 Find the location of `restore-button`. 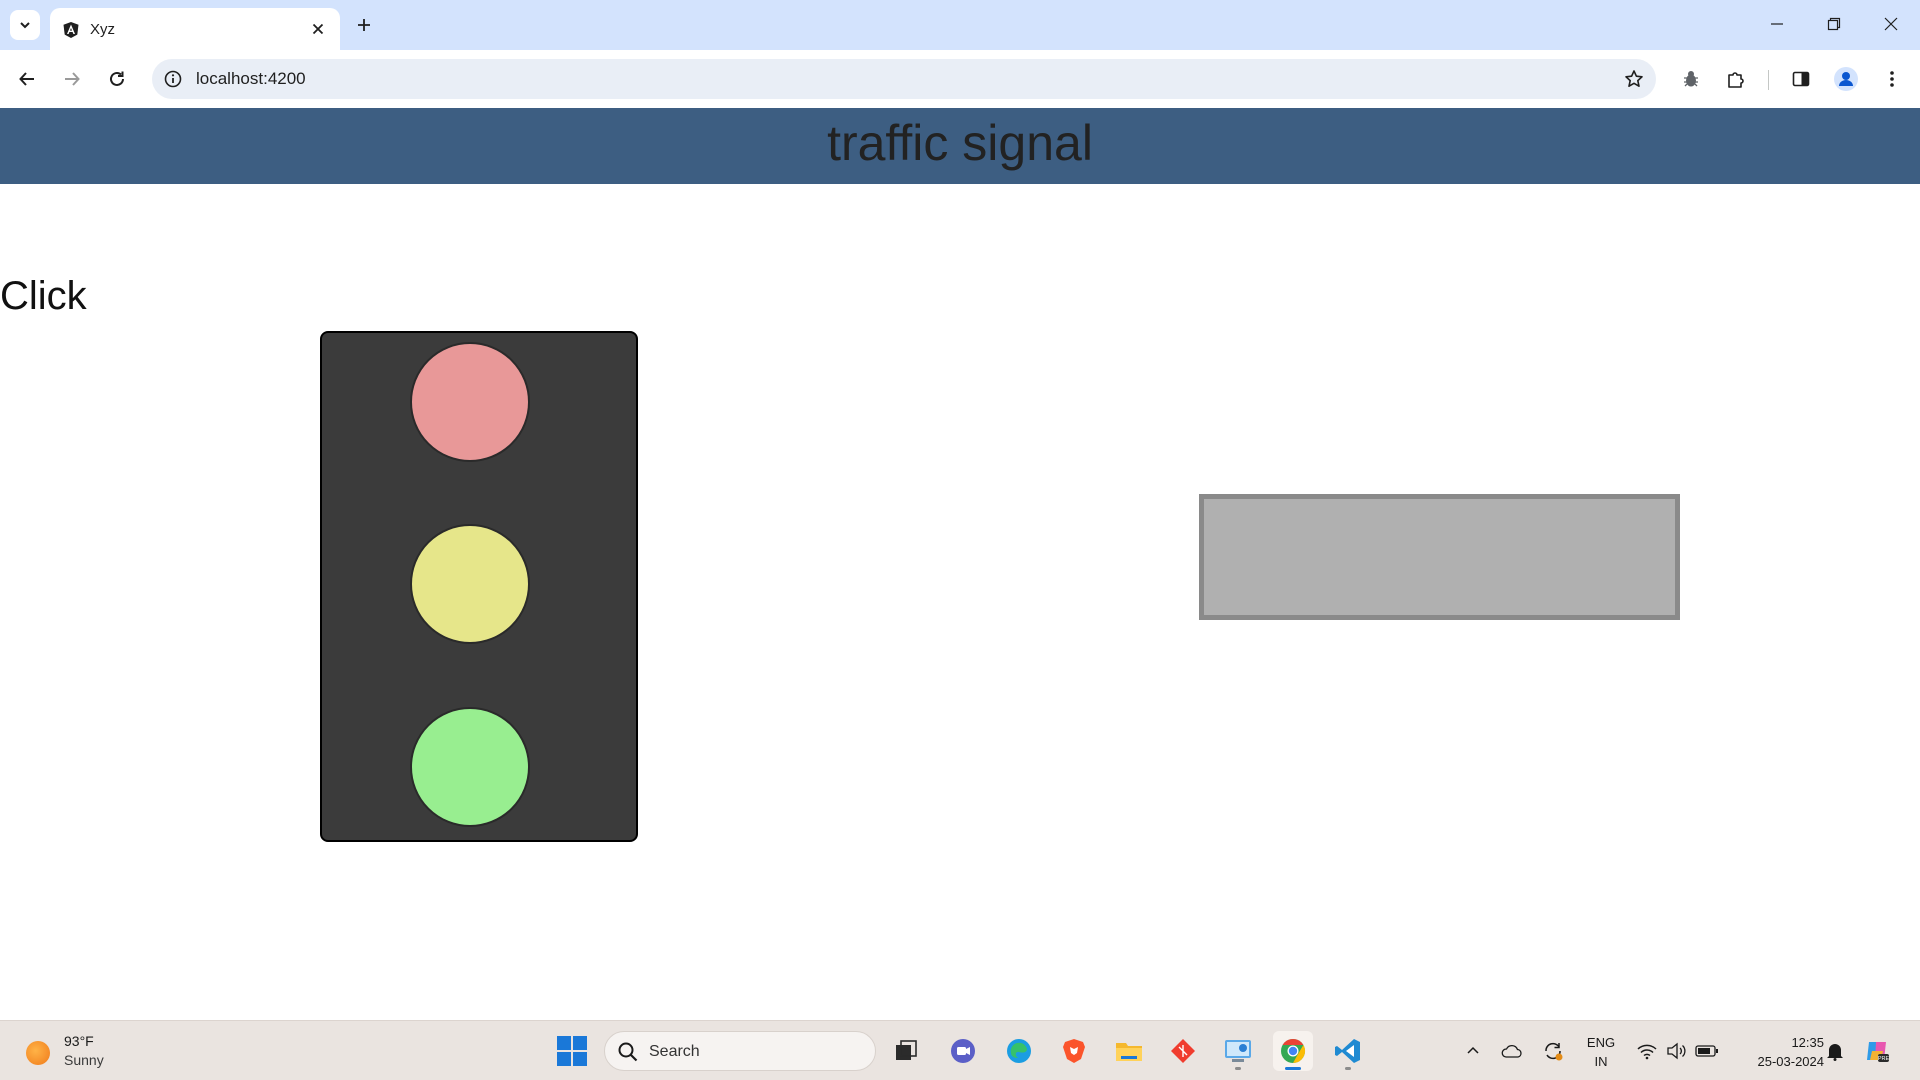

restore-button is located at coordinates (1834, 24).